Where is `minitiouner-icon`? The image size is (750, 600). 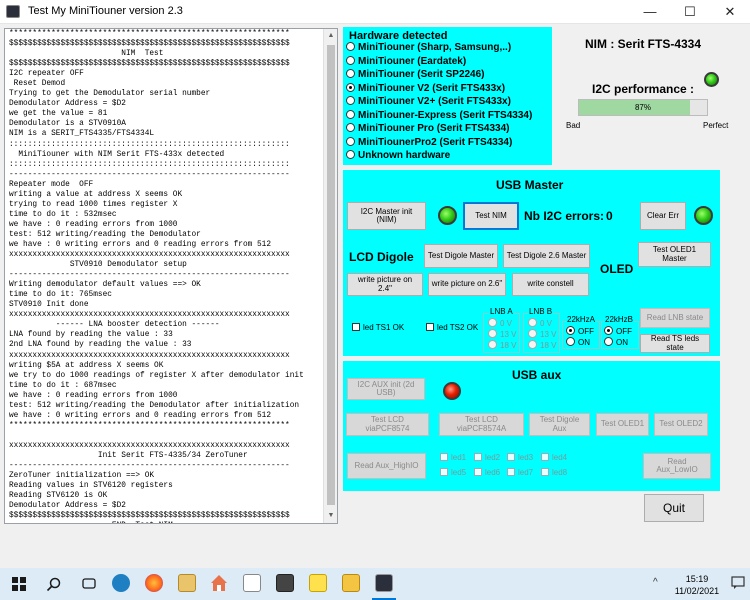 minitiouner-icon is located at coordinates (384, 583).